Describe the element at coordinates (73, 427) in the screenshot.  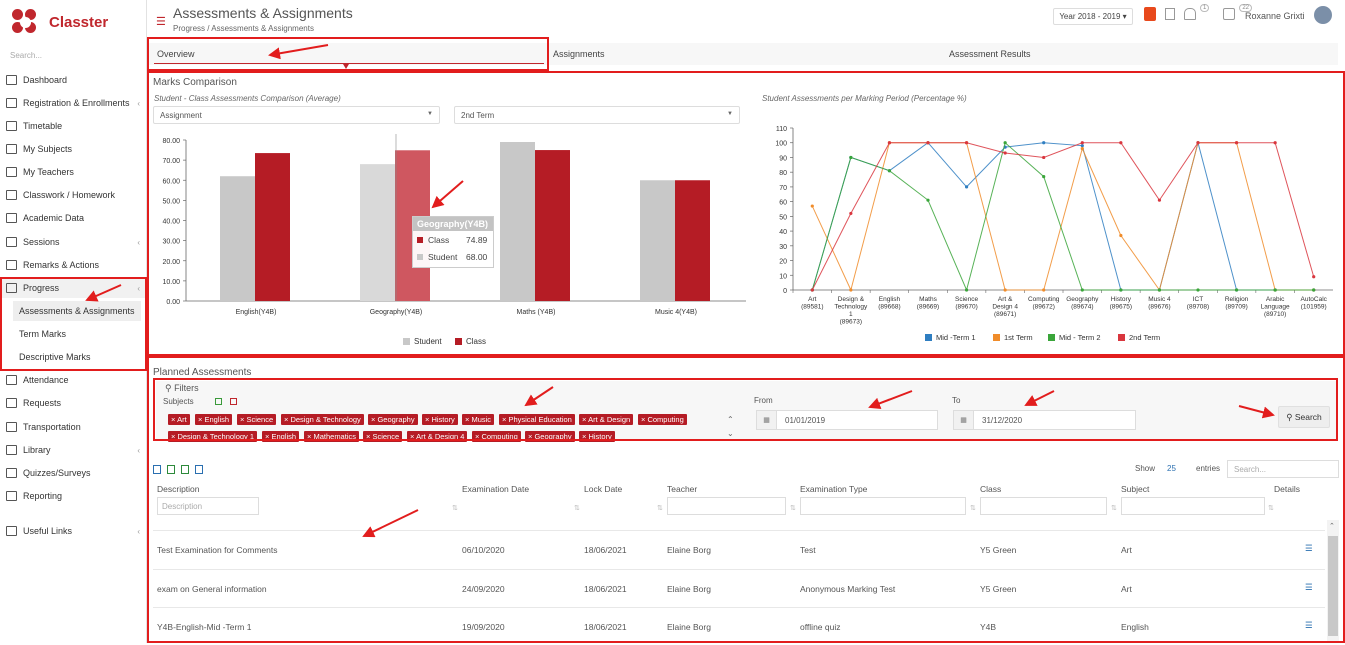
I see `sidebar-item-transportation: Transportation` at that location.